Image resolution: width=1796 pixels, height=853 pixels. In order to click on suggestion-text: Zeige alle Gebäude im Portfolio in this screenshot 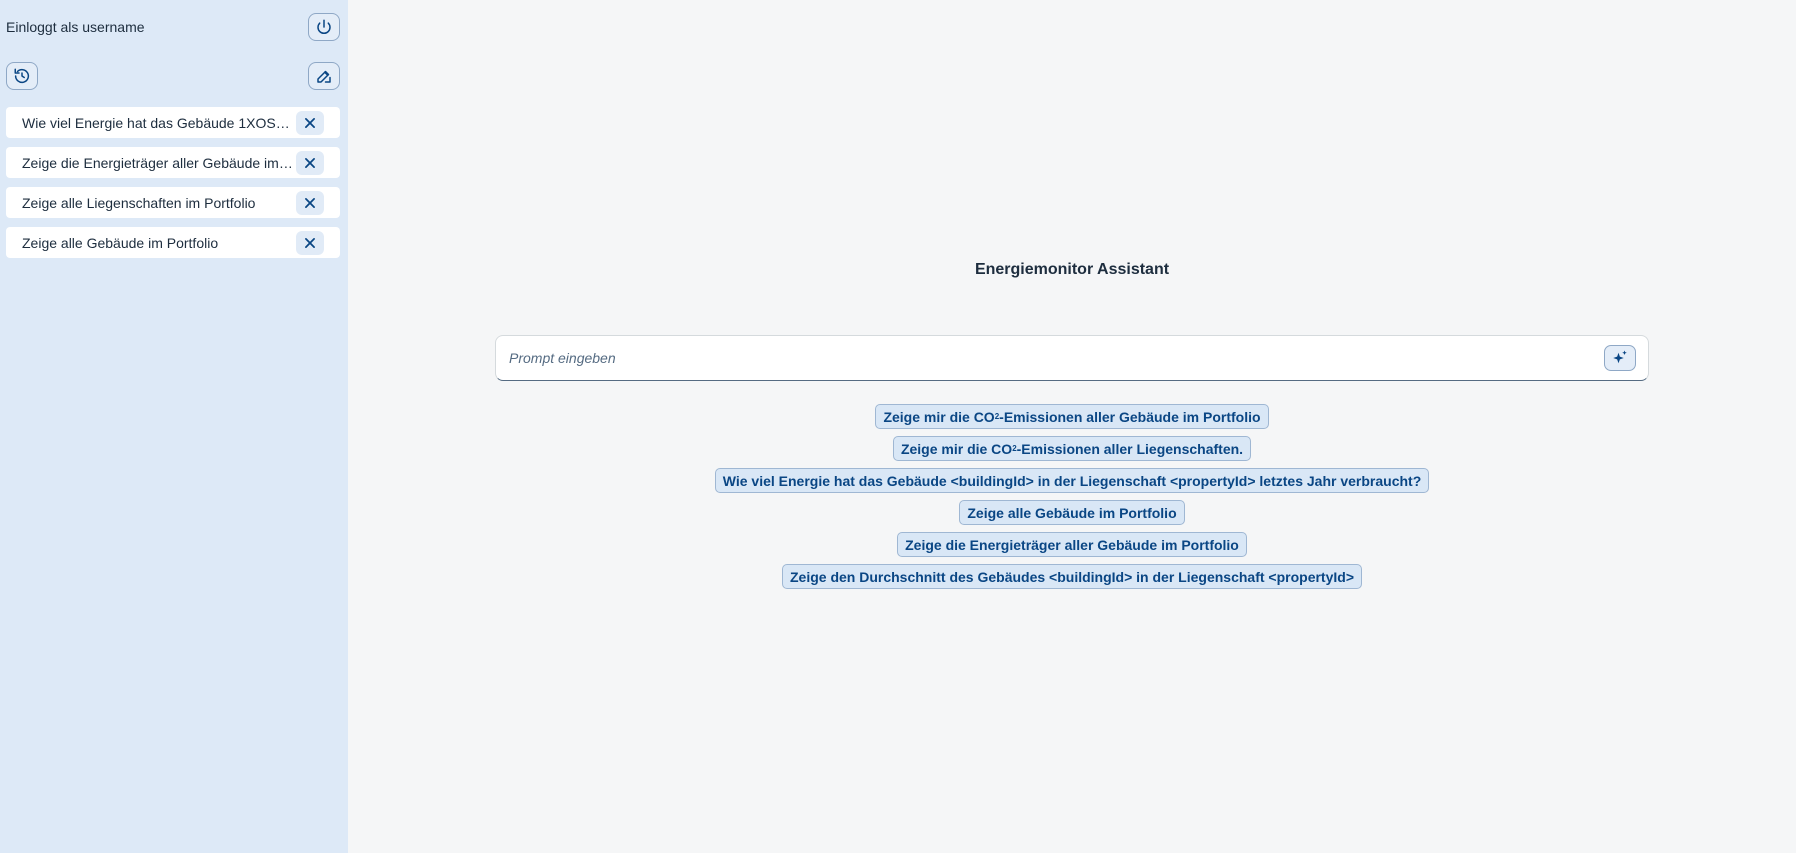, I will do `click(1072, 512)`.